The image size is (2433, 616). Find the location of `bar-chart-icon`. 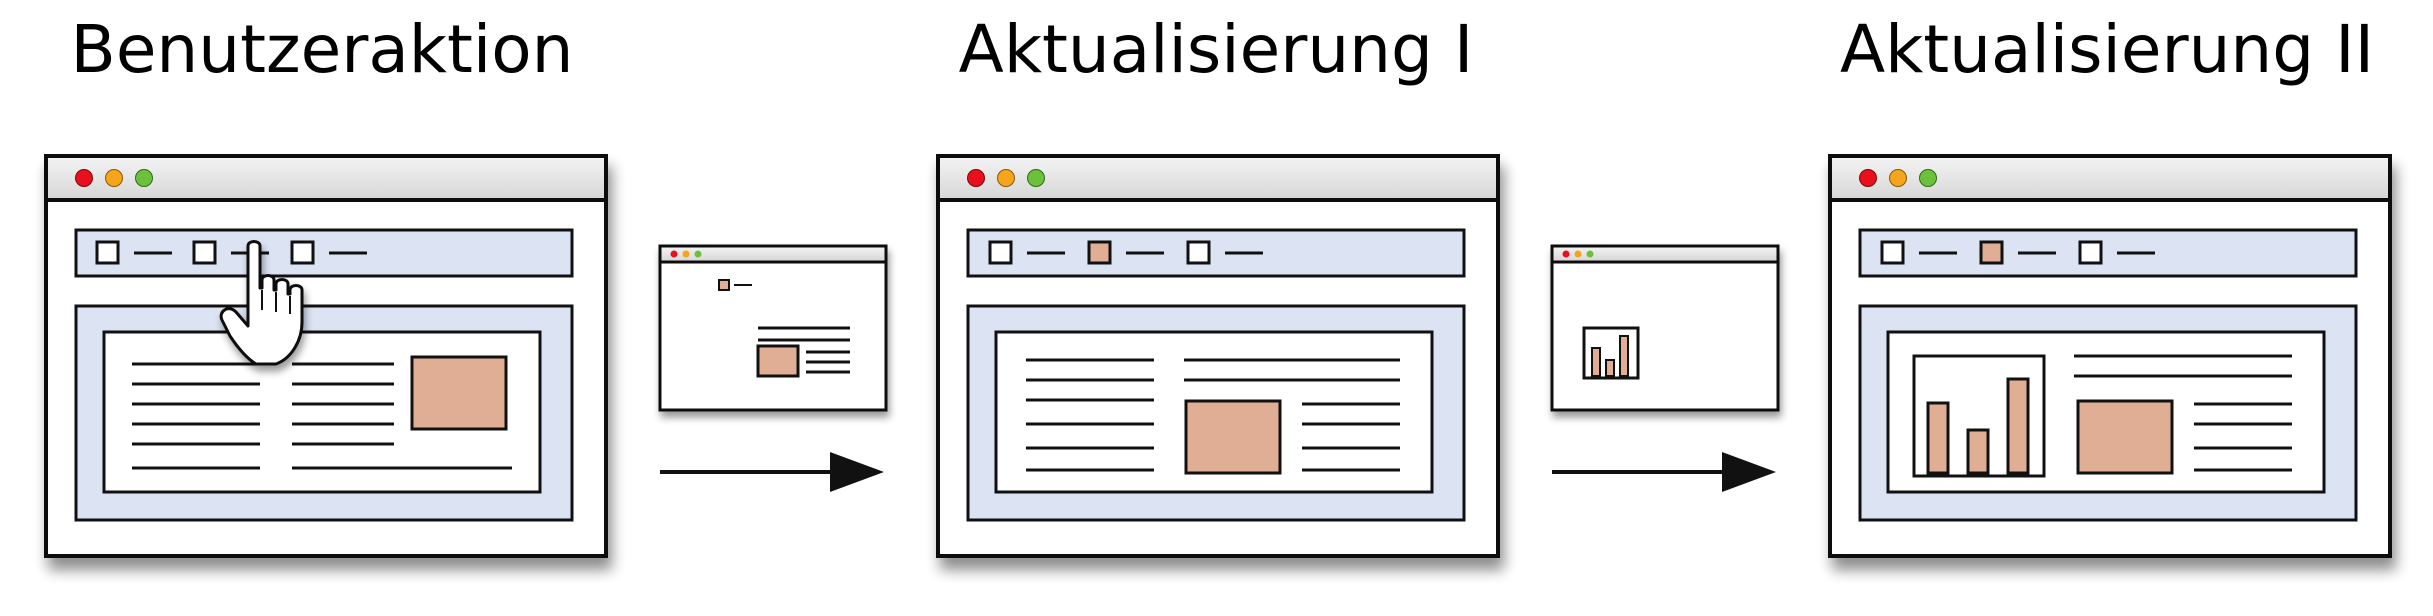

bar-chart-icon is located at coordinates (1979, 416).